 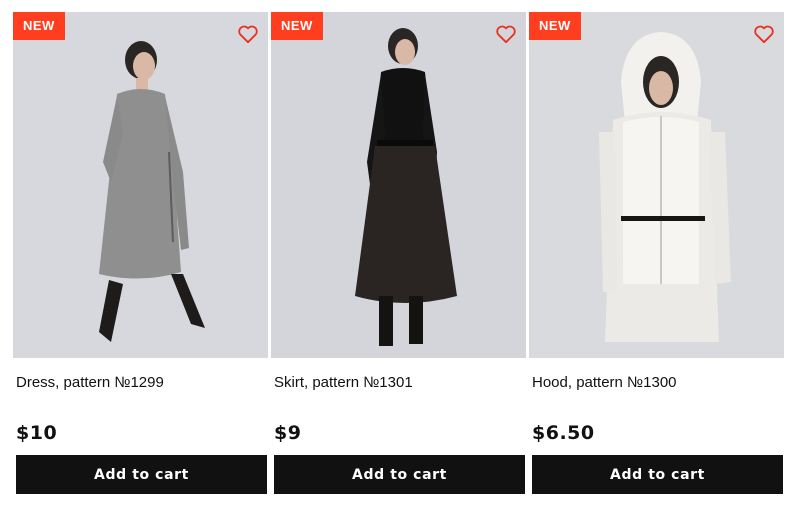 I want to click on product-price: $9, so click(x=288, y=433).